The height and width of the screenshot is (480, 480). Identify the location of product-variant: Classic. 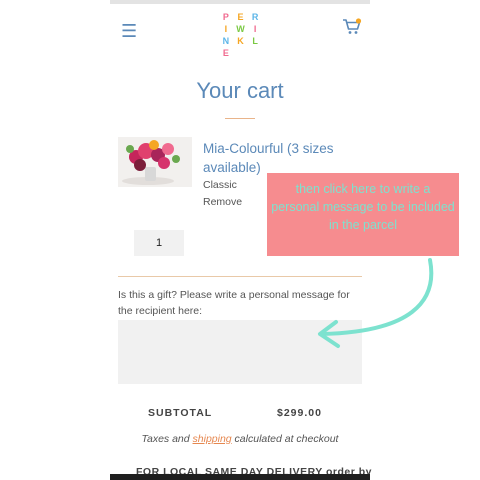
(220, 185).